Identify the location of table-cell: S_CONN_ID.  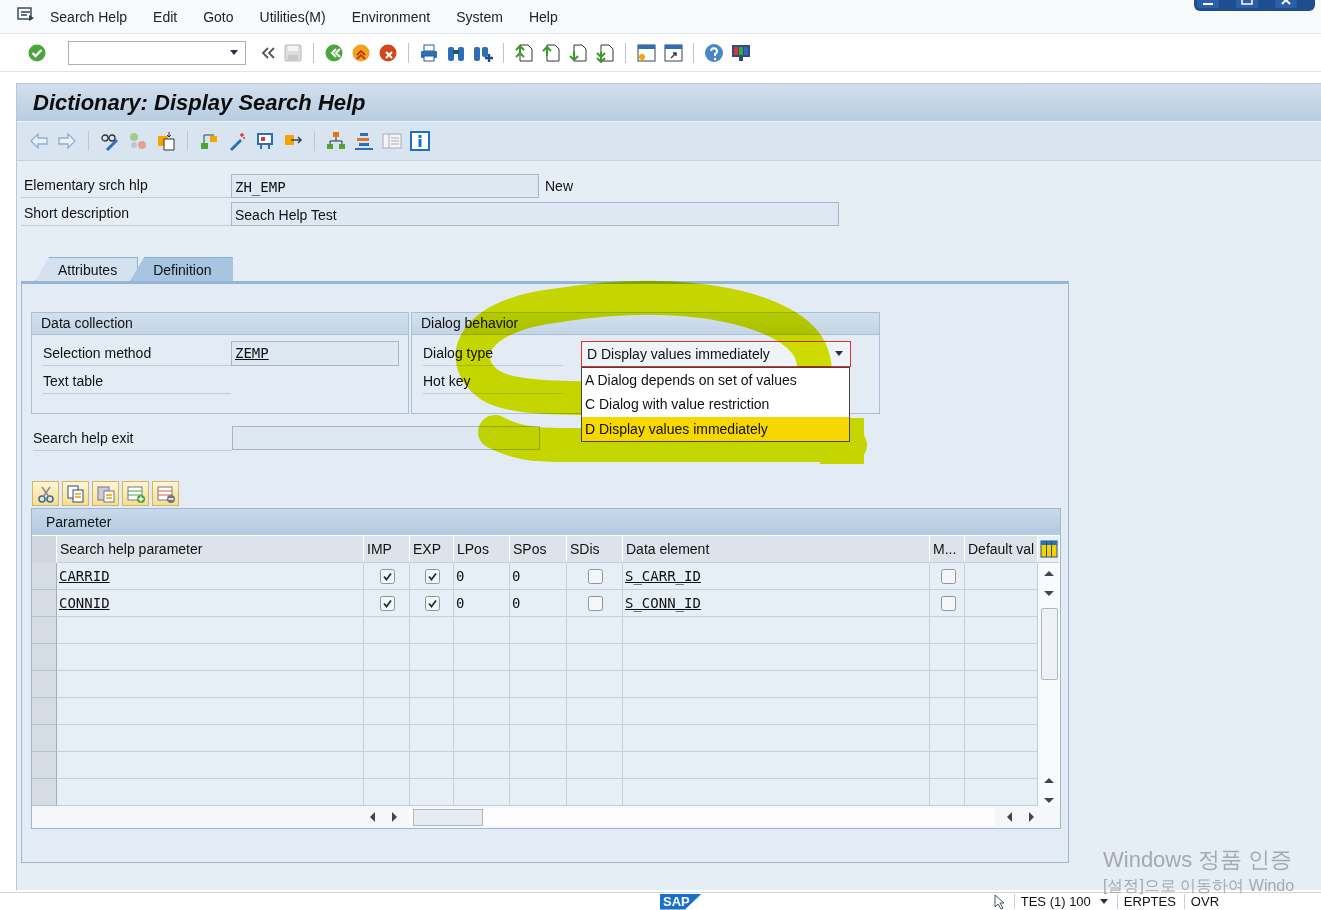
(776, 603).